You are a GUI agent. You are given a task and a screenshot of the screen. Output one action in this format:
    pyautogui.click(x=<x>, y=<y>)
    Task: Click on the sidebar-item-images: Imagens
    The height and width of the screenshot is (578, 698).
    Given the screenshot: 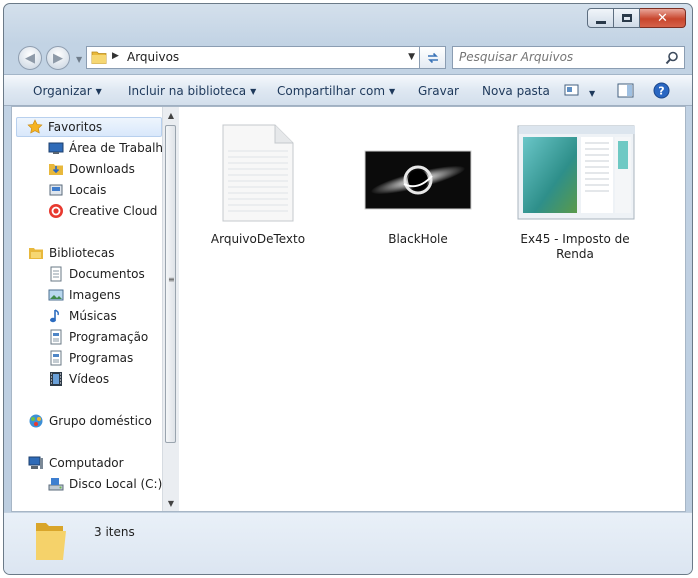 What is the action you would take?
    pyautogui.click(x=84, y=295)
    